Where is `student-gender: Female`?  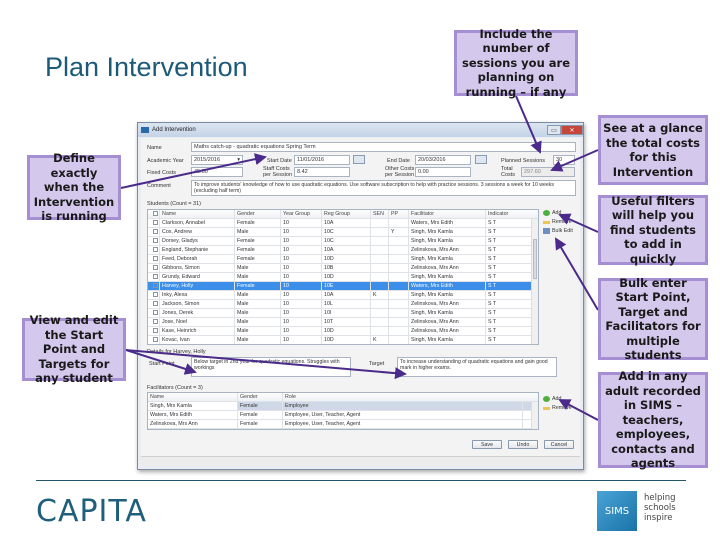 student-gender: Female is located at coordinates (258, 241).